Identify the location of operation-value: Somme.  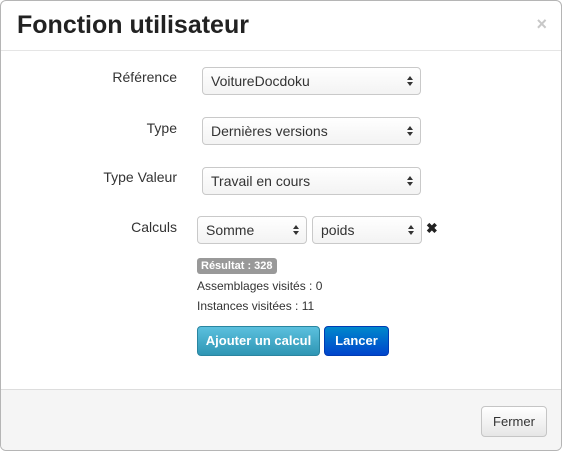
(230, 230).